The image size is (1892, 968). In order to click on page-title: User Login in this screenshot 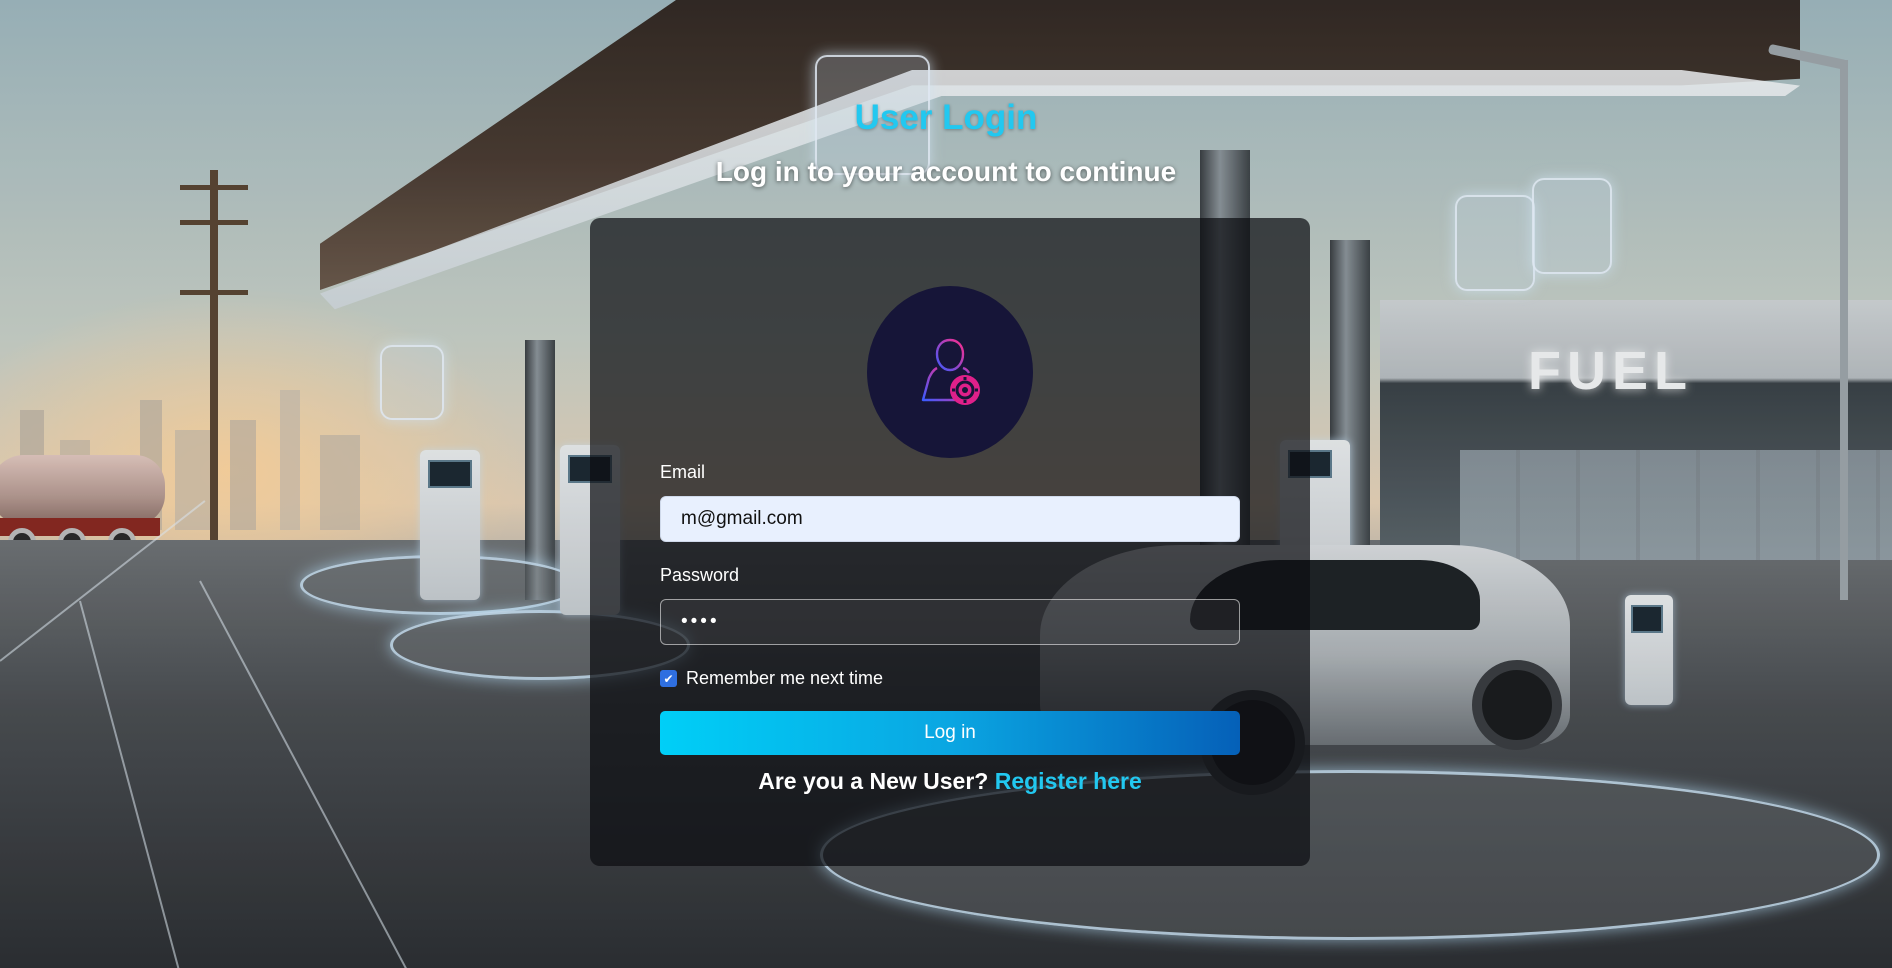, I will do `click(946, 117)`.